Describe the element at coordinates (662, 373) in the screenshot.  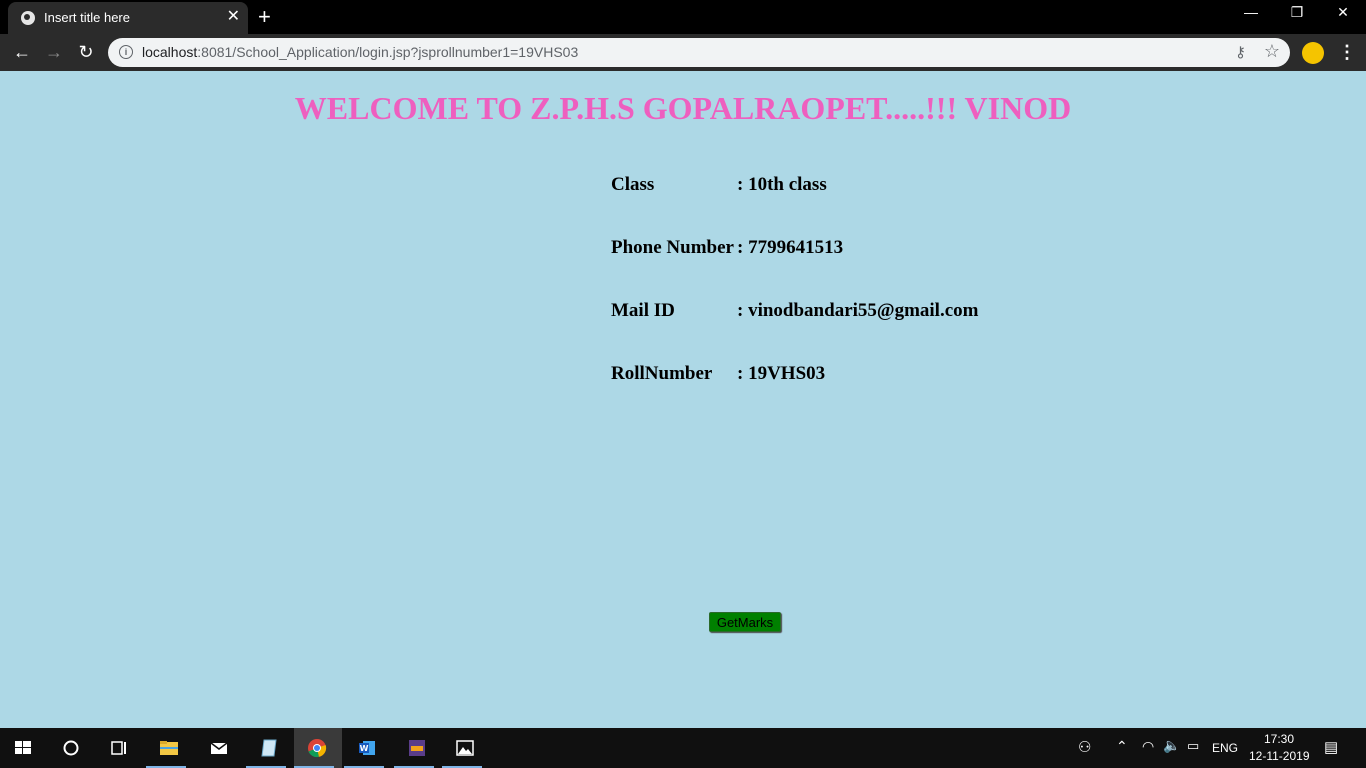
I see `rollnumber-label: RollNumber` at that location.